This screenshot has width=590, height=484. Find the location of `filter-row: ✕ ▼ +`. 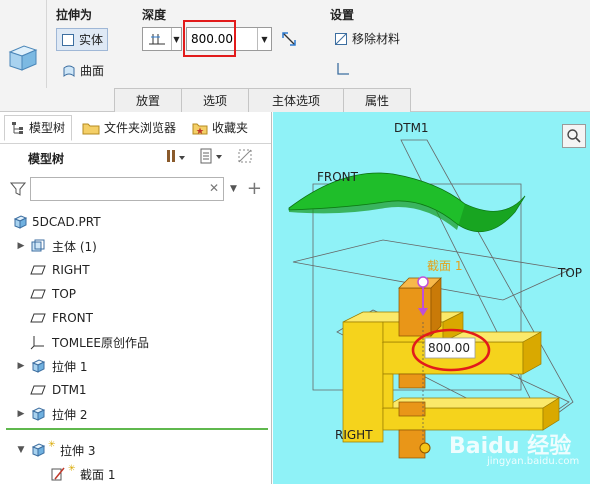

filter-row: ✕ ▼ + is located at coordinates (135, 189).